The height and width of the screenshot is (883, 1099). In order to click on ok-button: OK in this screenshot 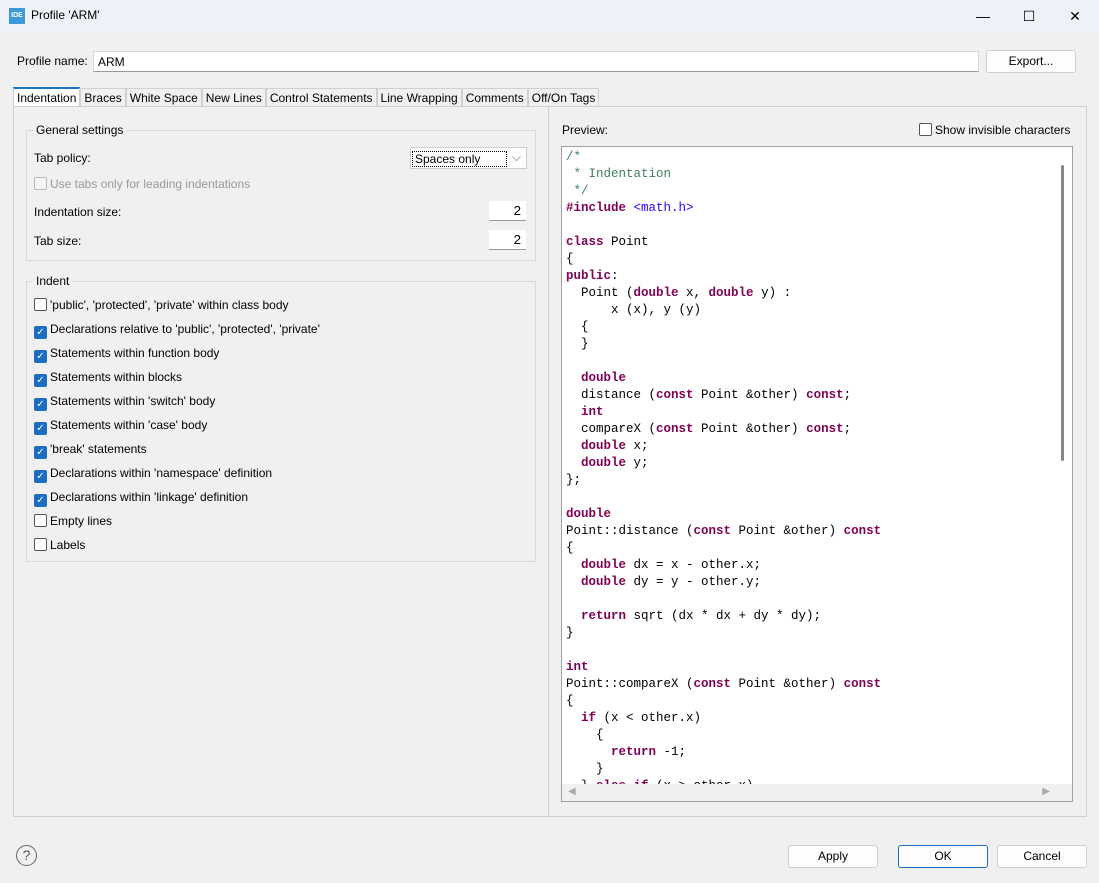, I will do `click(943, 856)`.